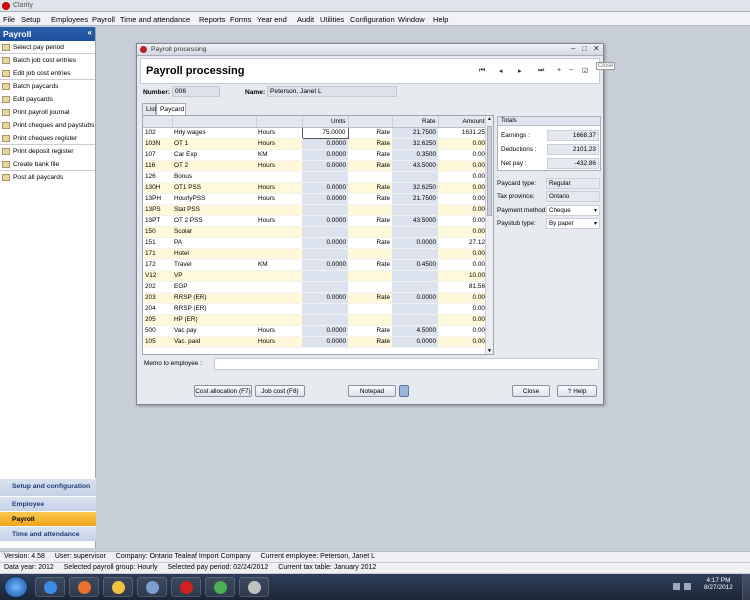 The width and height of the screenshot is (750, 600). Describe the element at coordinates (571, 70) in the screenshot. I see `delete-icon: −` at that location.